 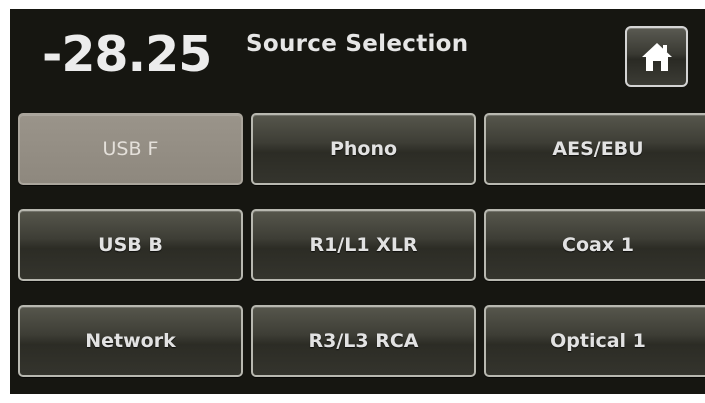 I want to click on source-button-r3-l3-rca: R3/L3 RCA, so click(x=363, y=341).